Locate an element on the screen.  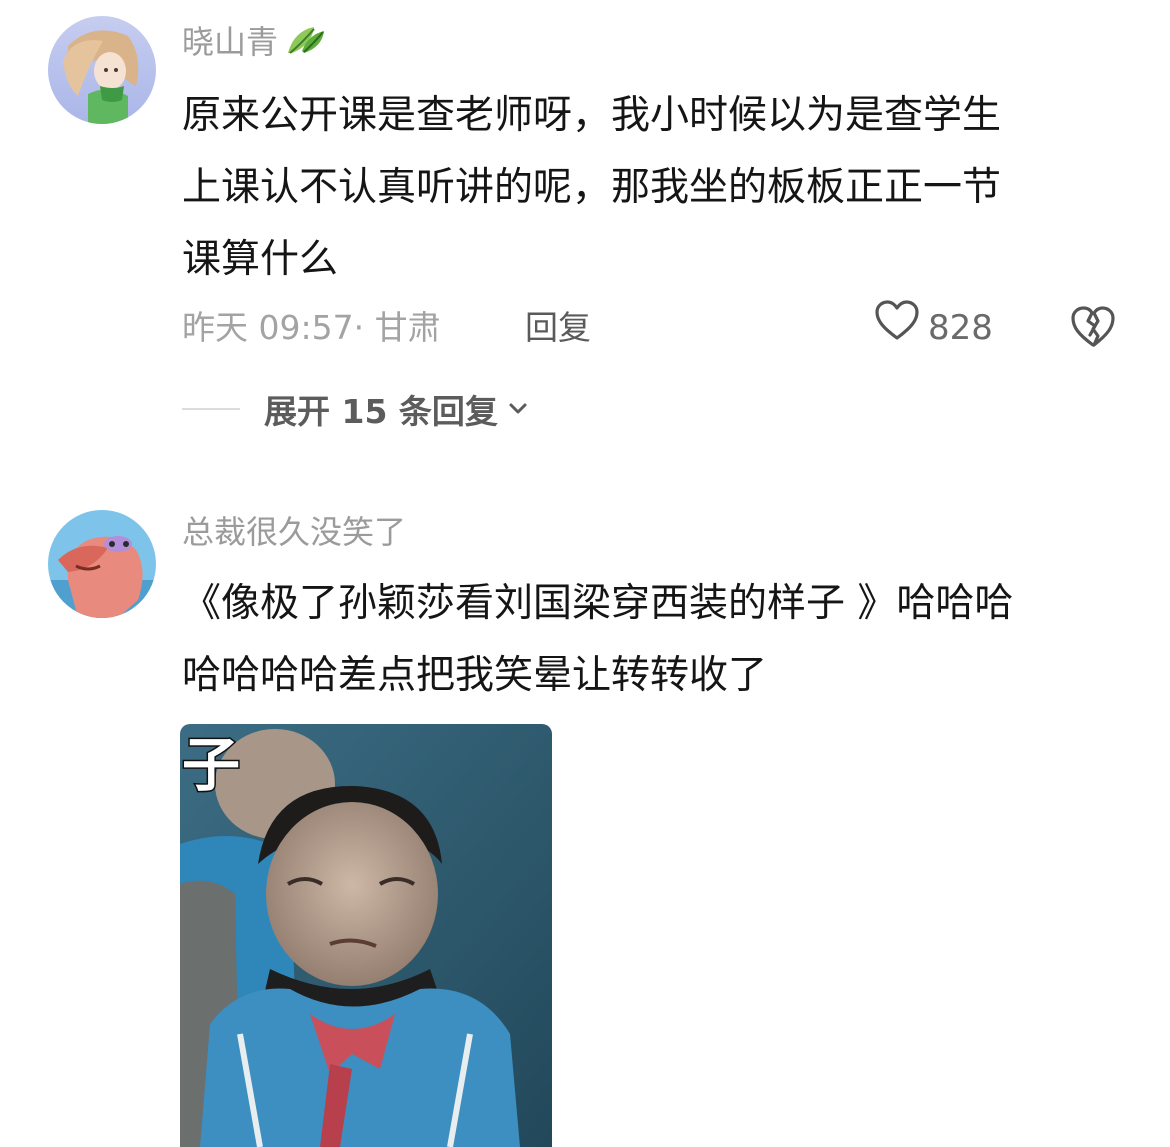
leaf-badge-icon is located at coordinates (306, 44).